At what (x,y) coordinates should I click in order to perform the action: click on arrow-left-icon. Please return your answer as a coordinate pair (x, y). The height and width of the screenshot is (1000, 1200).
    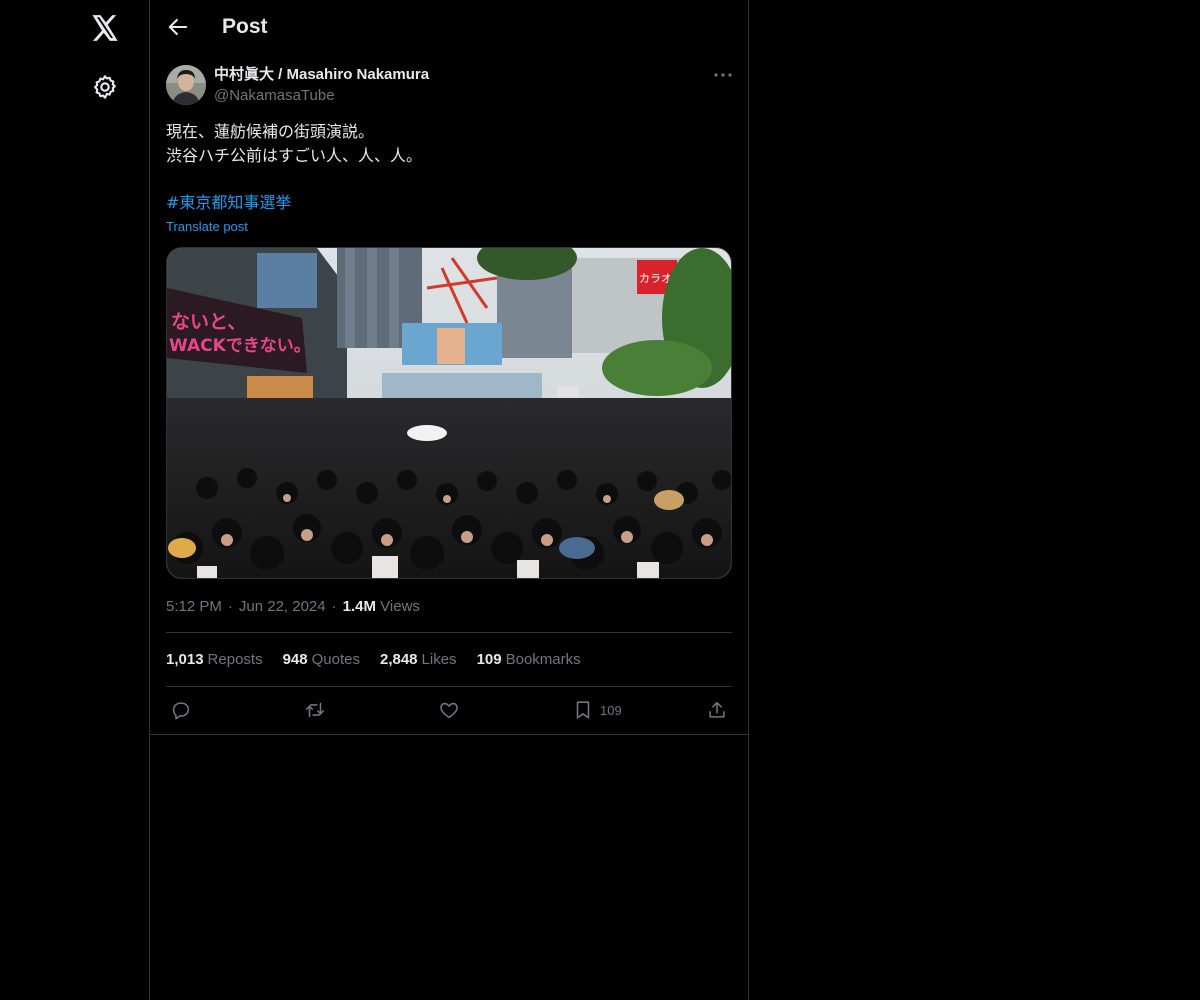
    Looking at the image, I should click on (178, 27).